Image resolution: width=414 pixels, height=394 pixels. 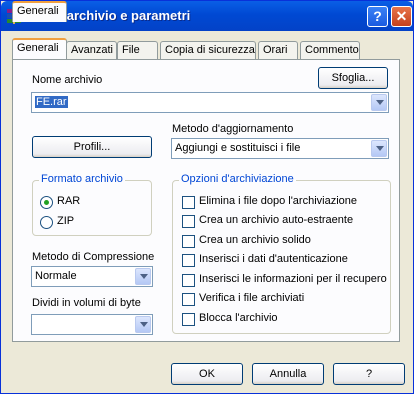 I want to click on update-method-select: Aggiungi e sostituisci i file, so click(x=280, y=148).